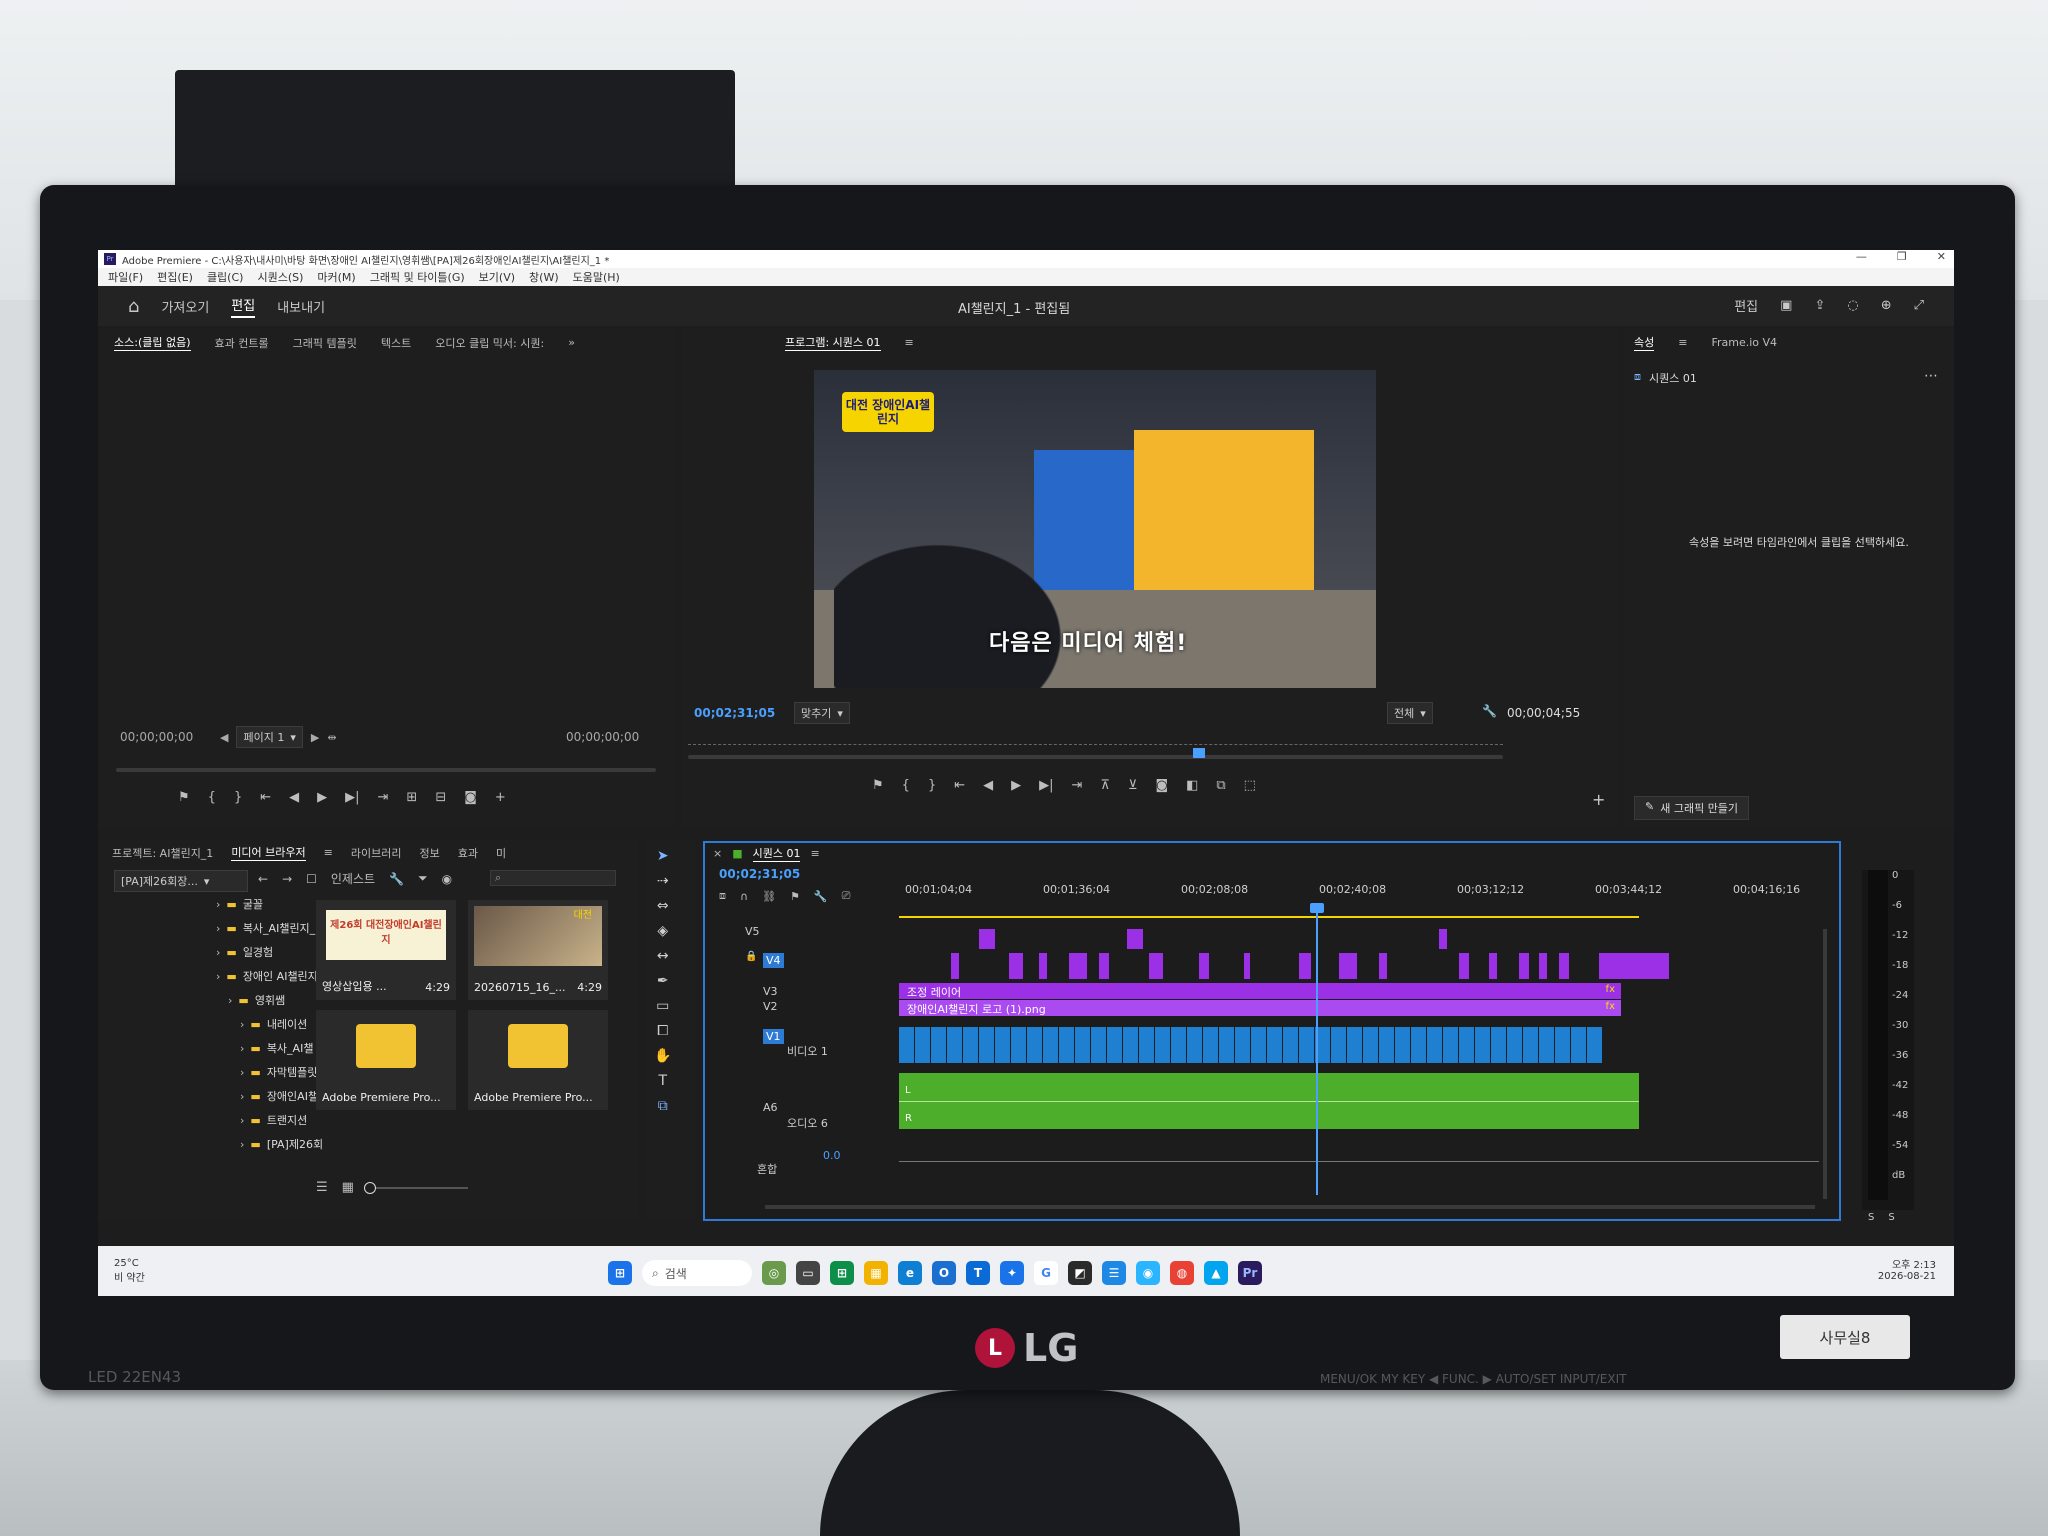 Image resolution: width=2048 pixels, height=1536 pixels. What do you see at coordinates (1080, 1273) in the screenshot?
I see `app-icon: ◩` at bounding box center [1080, 1273].